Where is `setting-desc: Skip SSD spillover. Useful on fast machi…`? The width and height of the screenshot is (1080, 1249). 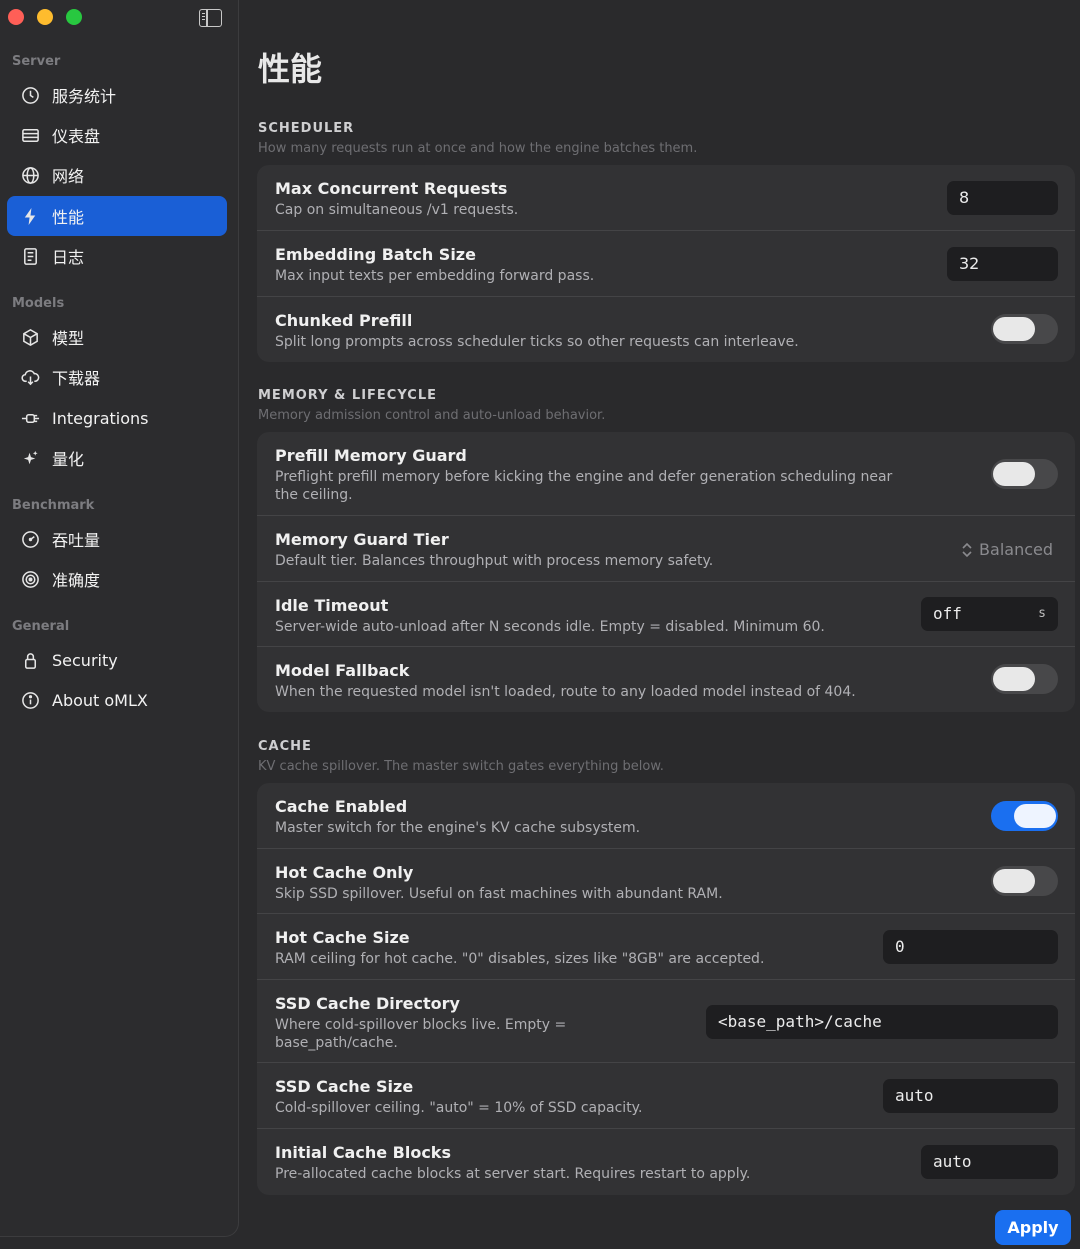
setting-desc: Skip SSD spillover. Useful on fast machi… is located at coordinates (499, 894).